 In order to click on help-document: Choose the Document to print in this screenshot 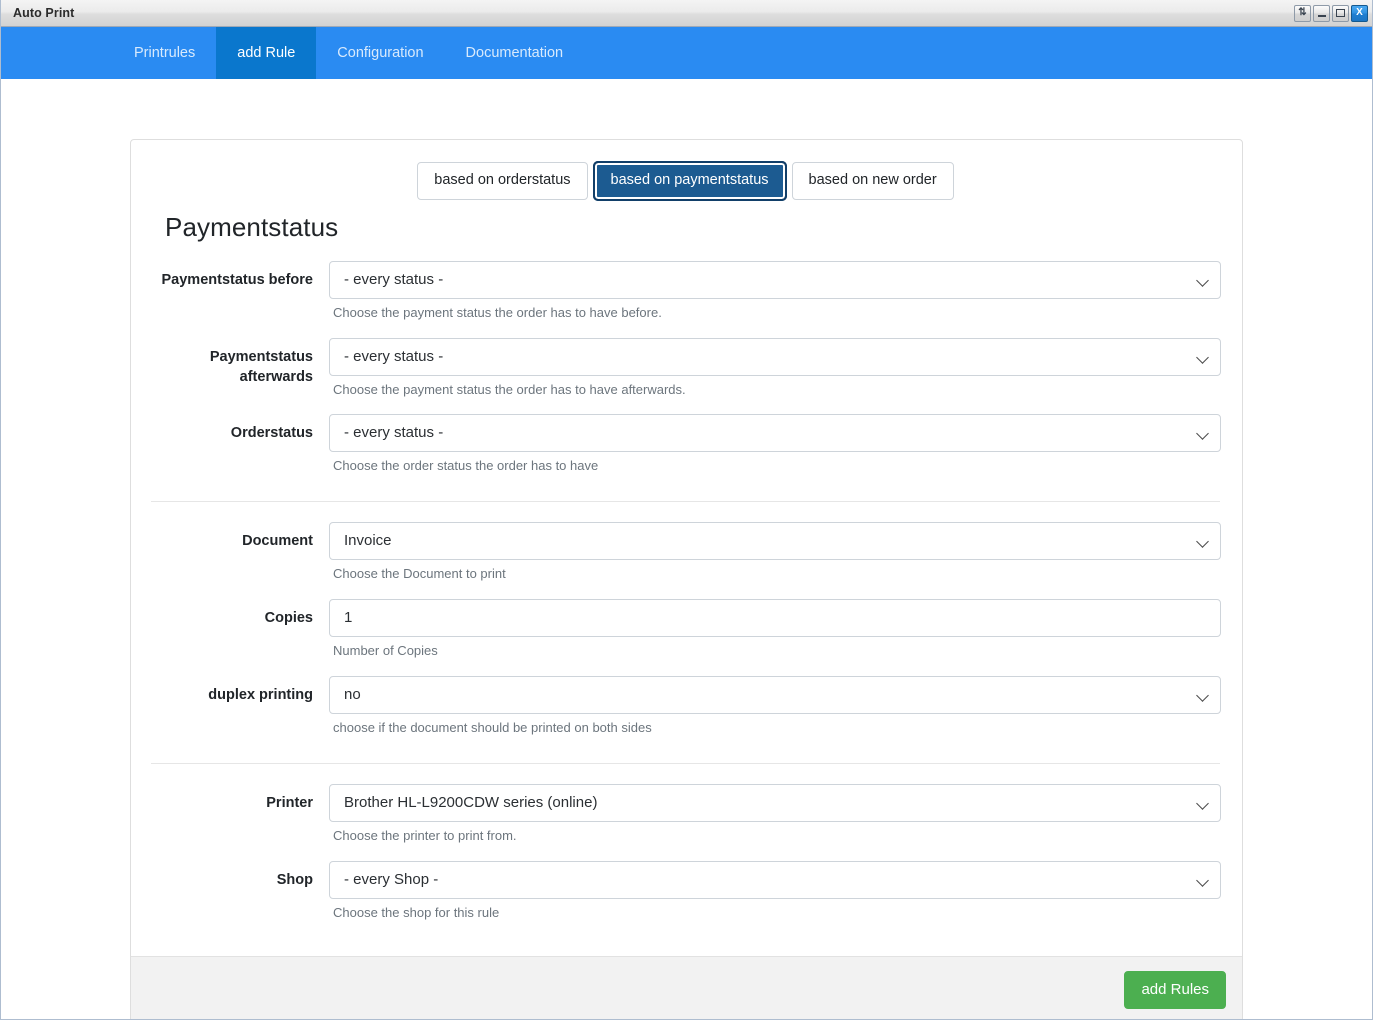, I will do `click(419, 574)`.